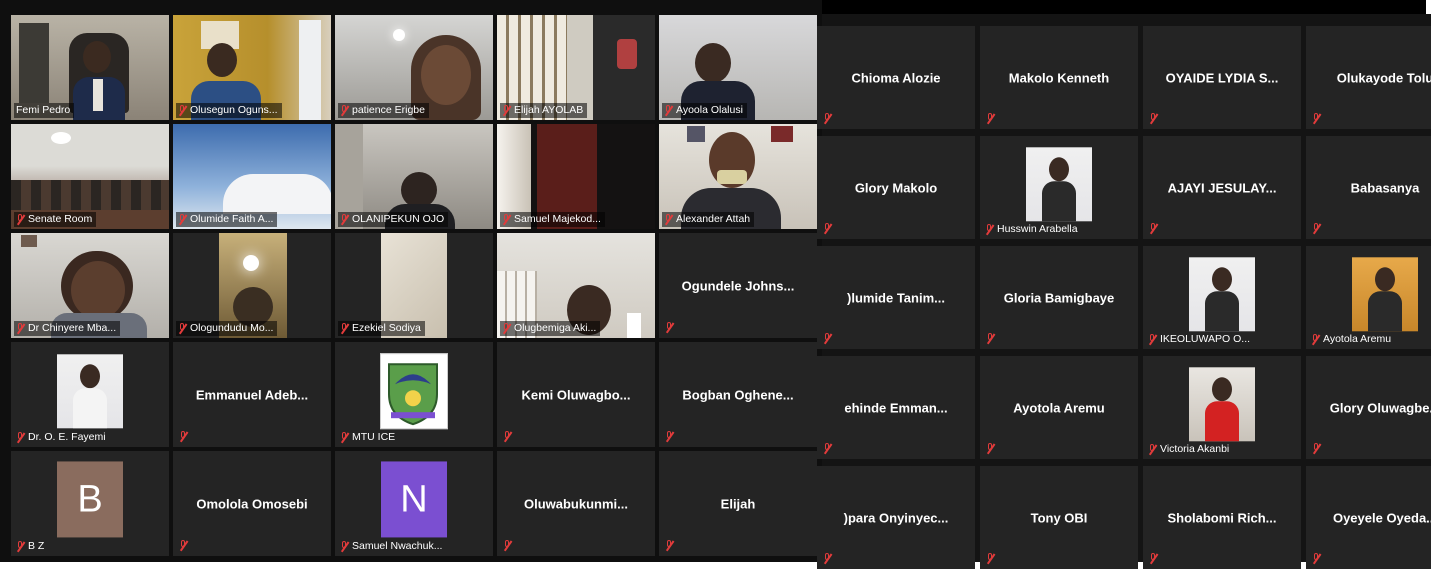 This screenshot has width=1431, height=569. What do you see at coordinates (576, 67) in the screenshot?
I see `participant-tile: Elijah AYOLAB` at bounding box center [576, 67].